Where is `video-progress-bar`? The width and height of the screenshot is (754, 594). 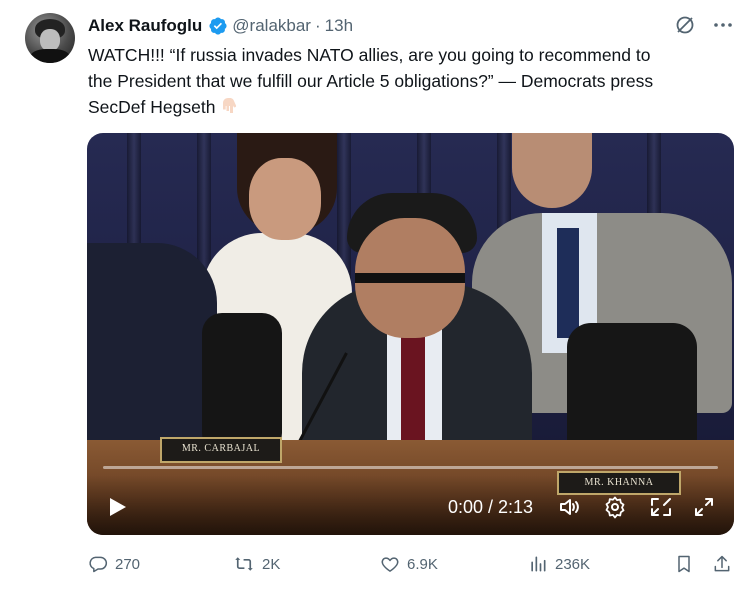 video-progress-bar is located at coordinates (410, 467).